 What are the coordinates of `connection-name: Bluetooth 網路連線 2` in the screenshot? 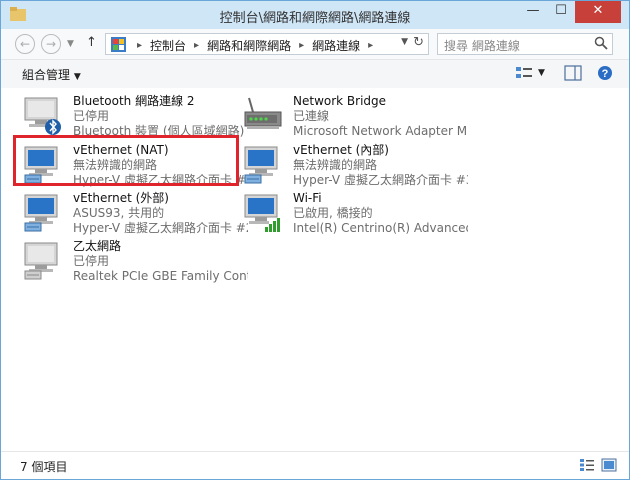 It's located at (134, 101).